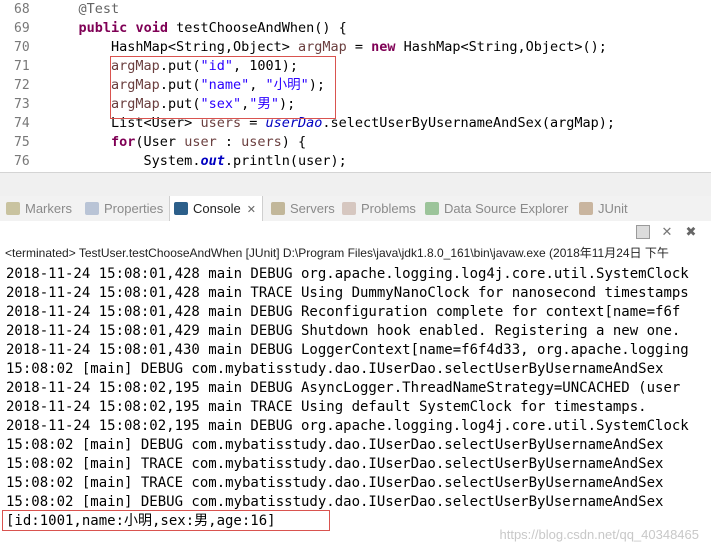 Image resolution: width=711 pixels, height=554 pixels. What do you see at coordinates (200, 142) in the screenshot?
I see `code-token: user` at bounding box center [200, 142].